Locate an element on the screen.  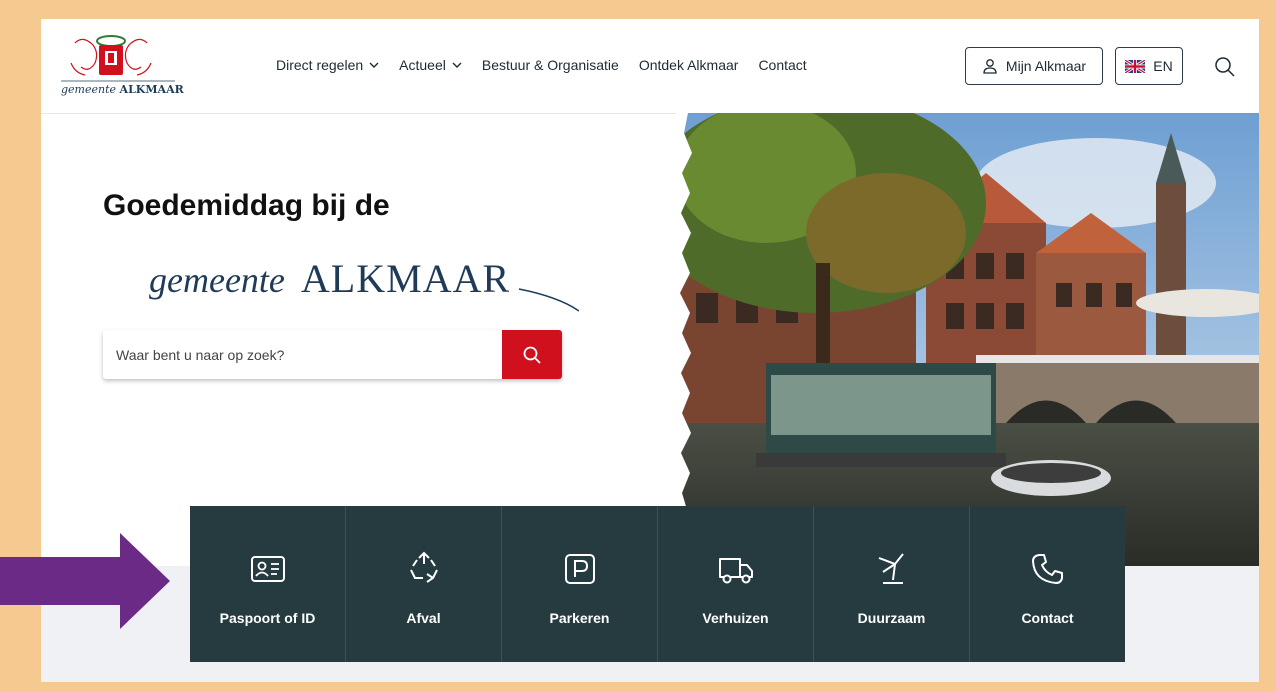
nav-label: Direct regelen is located at coordinates (320, 65).